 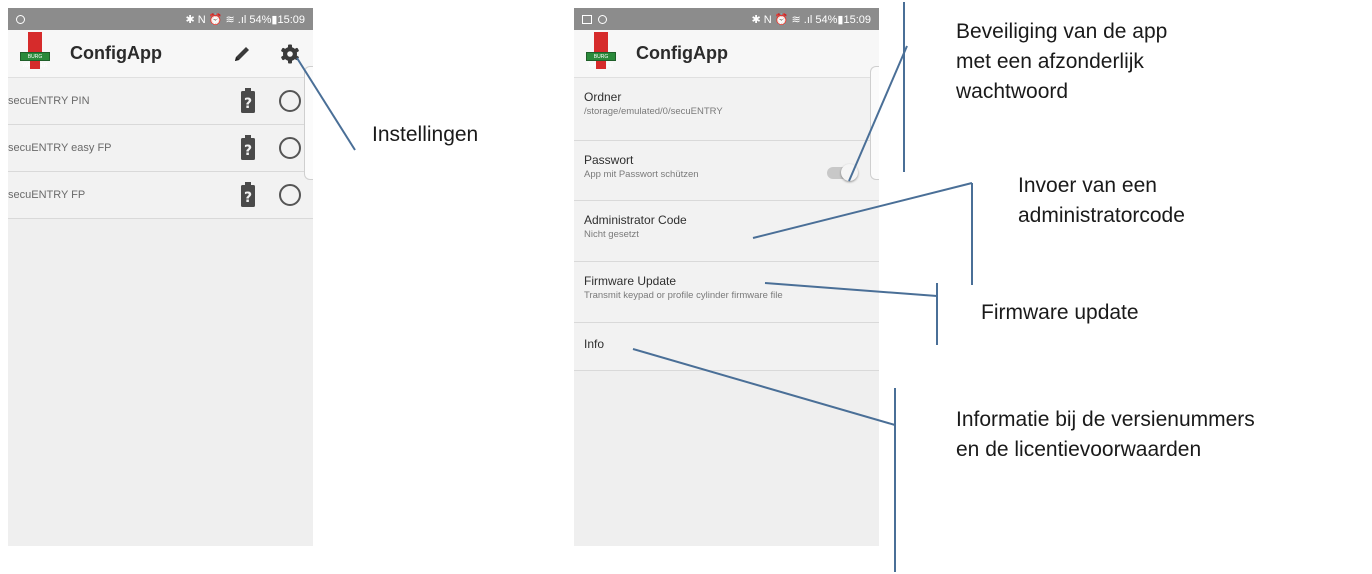 I want to click on leader-line-admin, so click(x=862, y=210).